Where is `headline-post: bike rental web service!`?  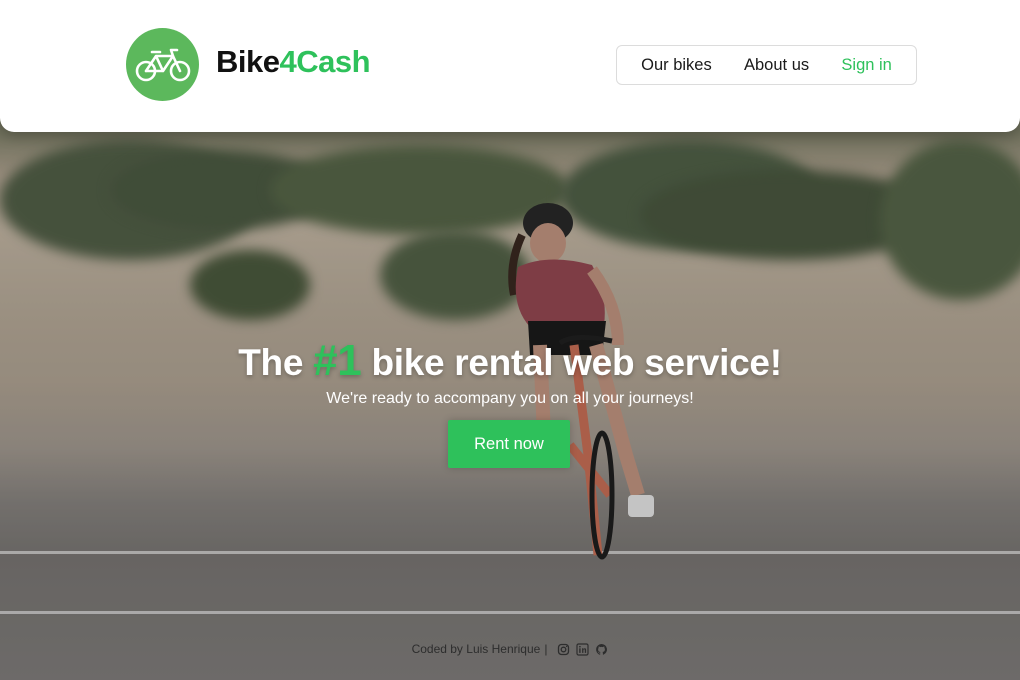 headline-post: bike rental web service! is located at coordinates (576, 362).